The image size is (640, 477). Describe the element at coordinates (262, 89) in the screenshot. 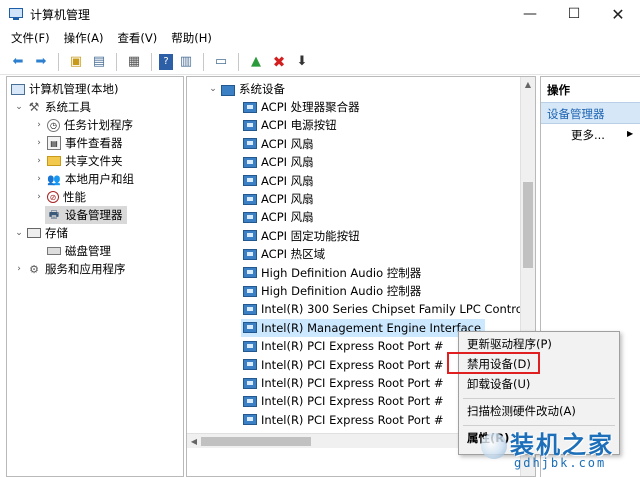

I see `category-label: 系统设备` at that location.